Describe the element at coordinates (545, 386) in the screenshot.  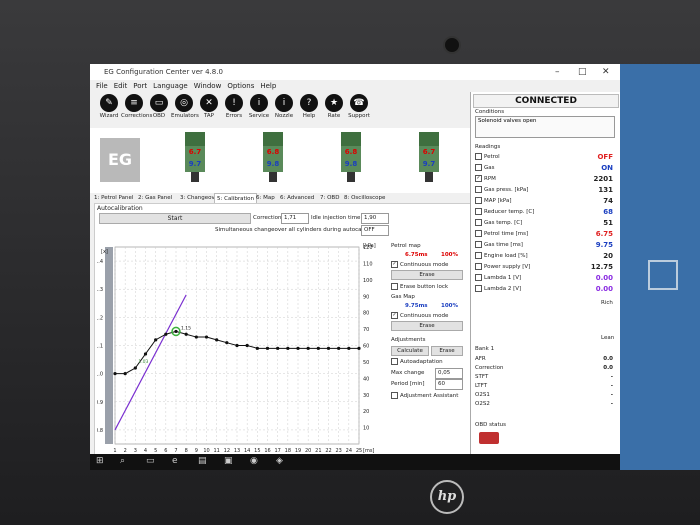
I see `bank-row: LTFT -` at that location.